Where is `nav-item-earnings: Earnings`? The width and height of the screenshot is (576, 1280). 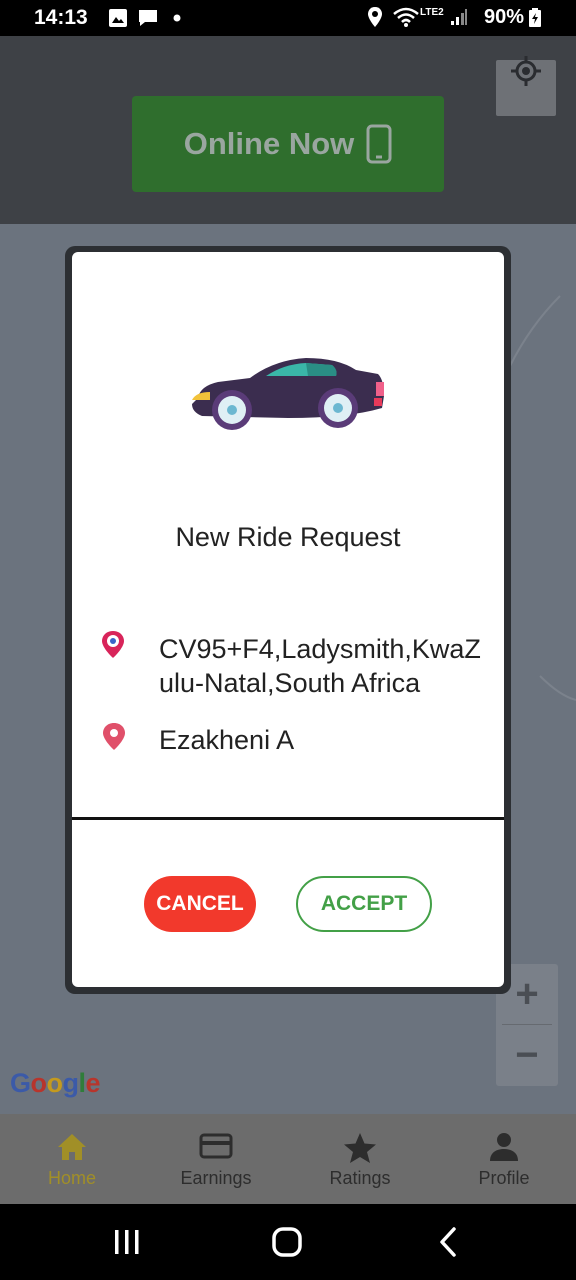
nav-item-earnings: Earnings is located at coordinates (216, 1159).